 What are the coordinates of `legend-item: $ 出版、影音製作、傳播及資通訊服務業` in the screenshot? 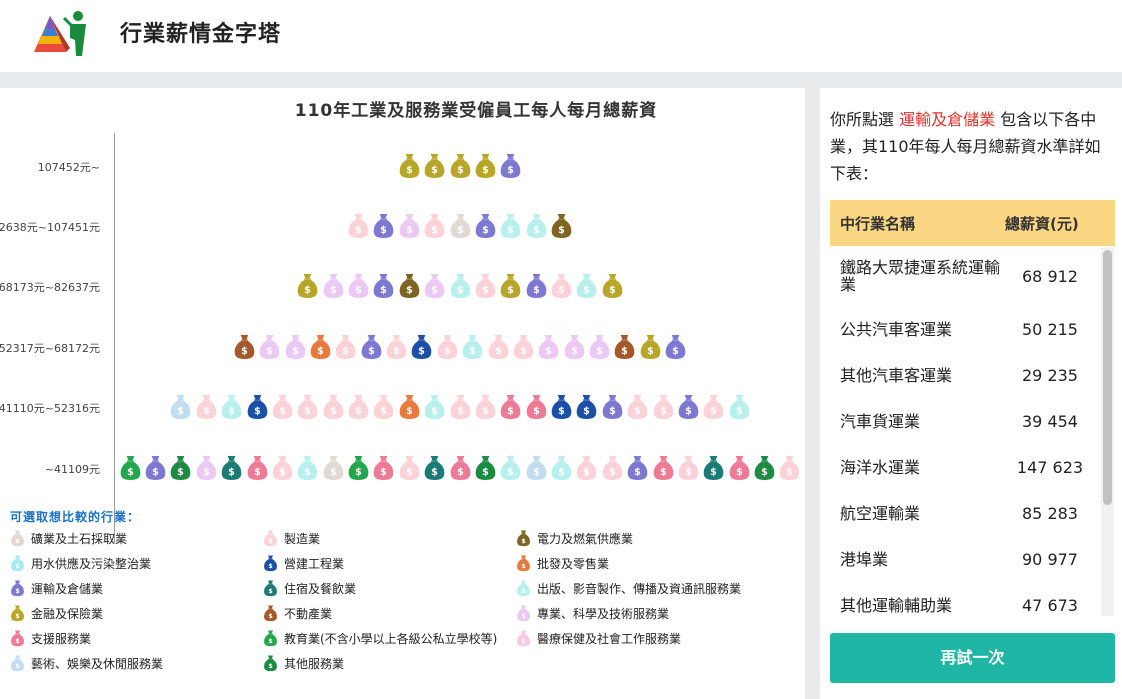 It's located at (628, 588).